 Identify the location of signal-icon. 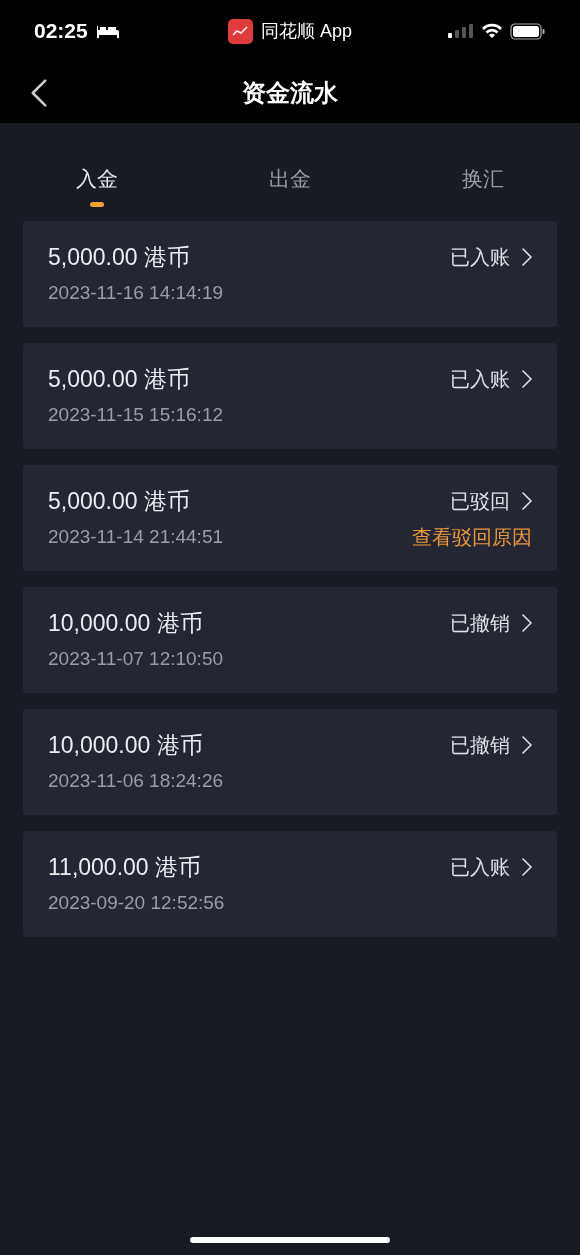
(461, 31).